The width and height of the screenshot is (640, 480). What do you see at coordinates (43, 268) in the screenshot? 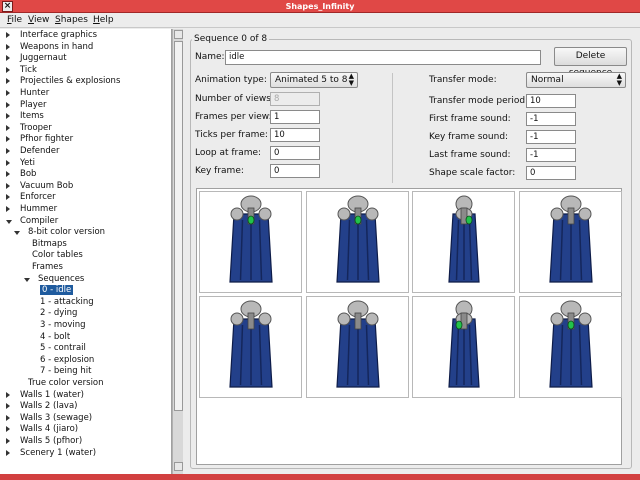
I see `tree-item: Frames` at bounding box center [43, 268].